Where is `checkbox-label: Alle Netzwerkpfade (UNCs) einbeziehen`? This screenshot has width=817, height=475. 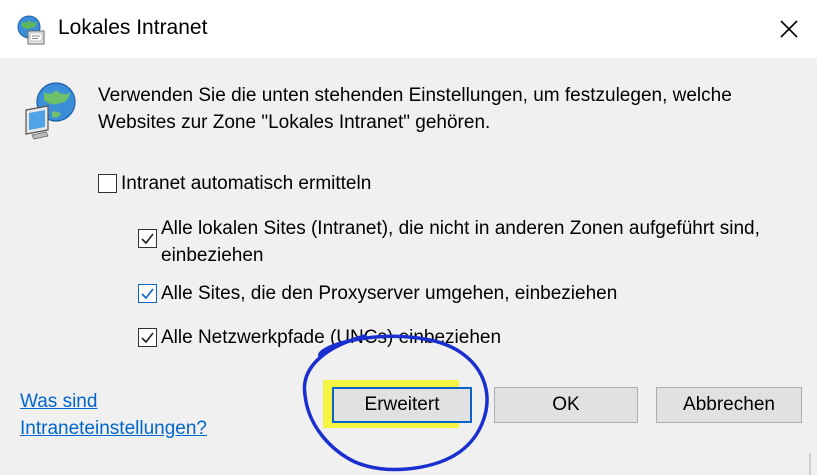
checkbox-label: Alle Netzwerkpfade (UNCs) einbeziehen is located at coordinates (331, 337).